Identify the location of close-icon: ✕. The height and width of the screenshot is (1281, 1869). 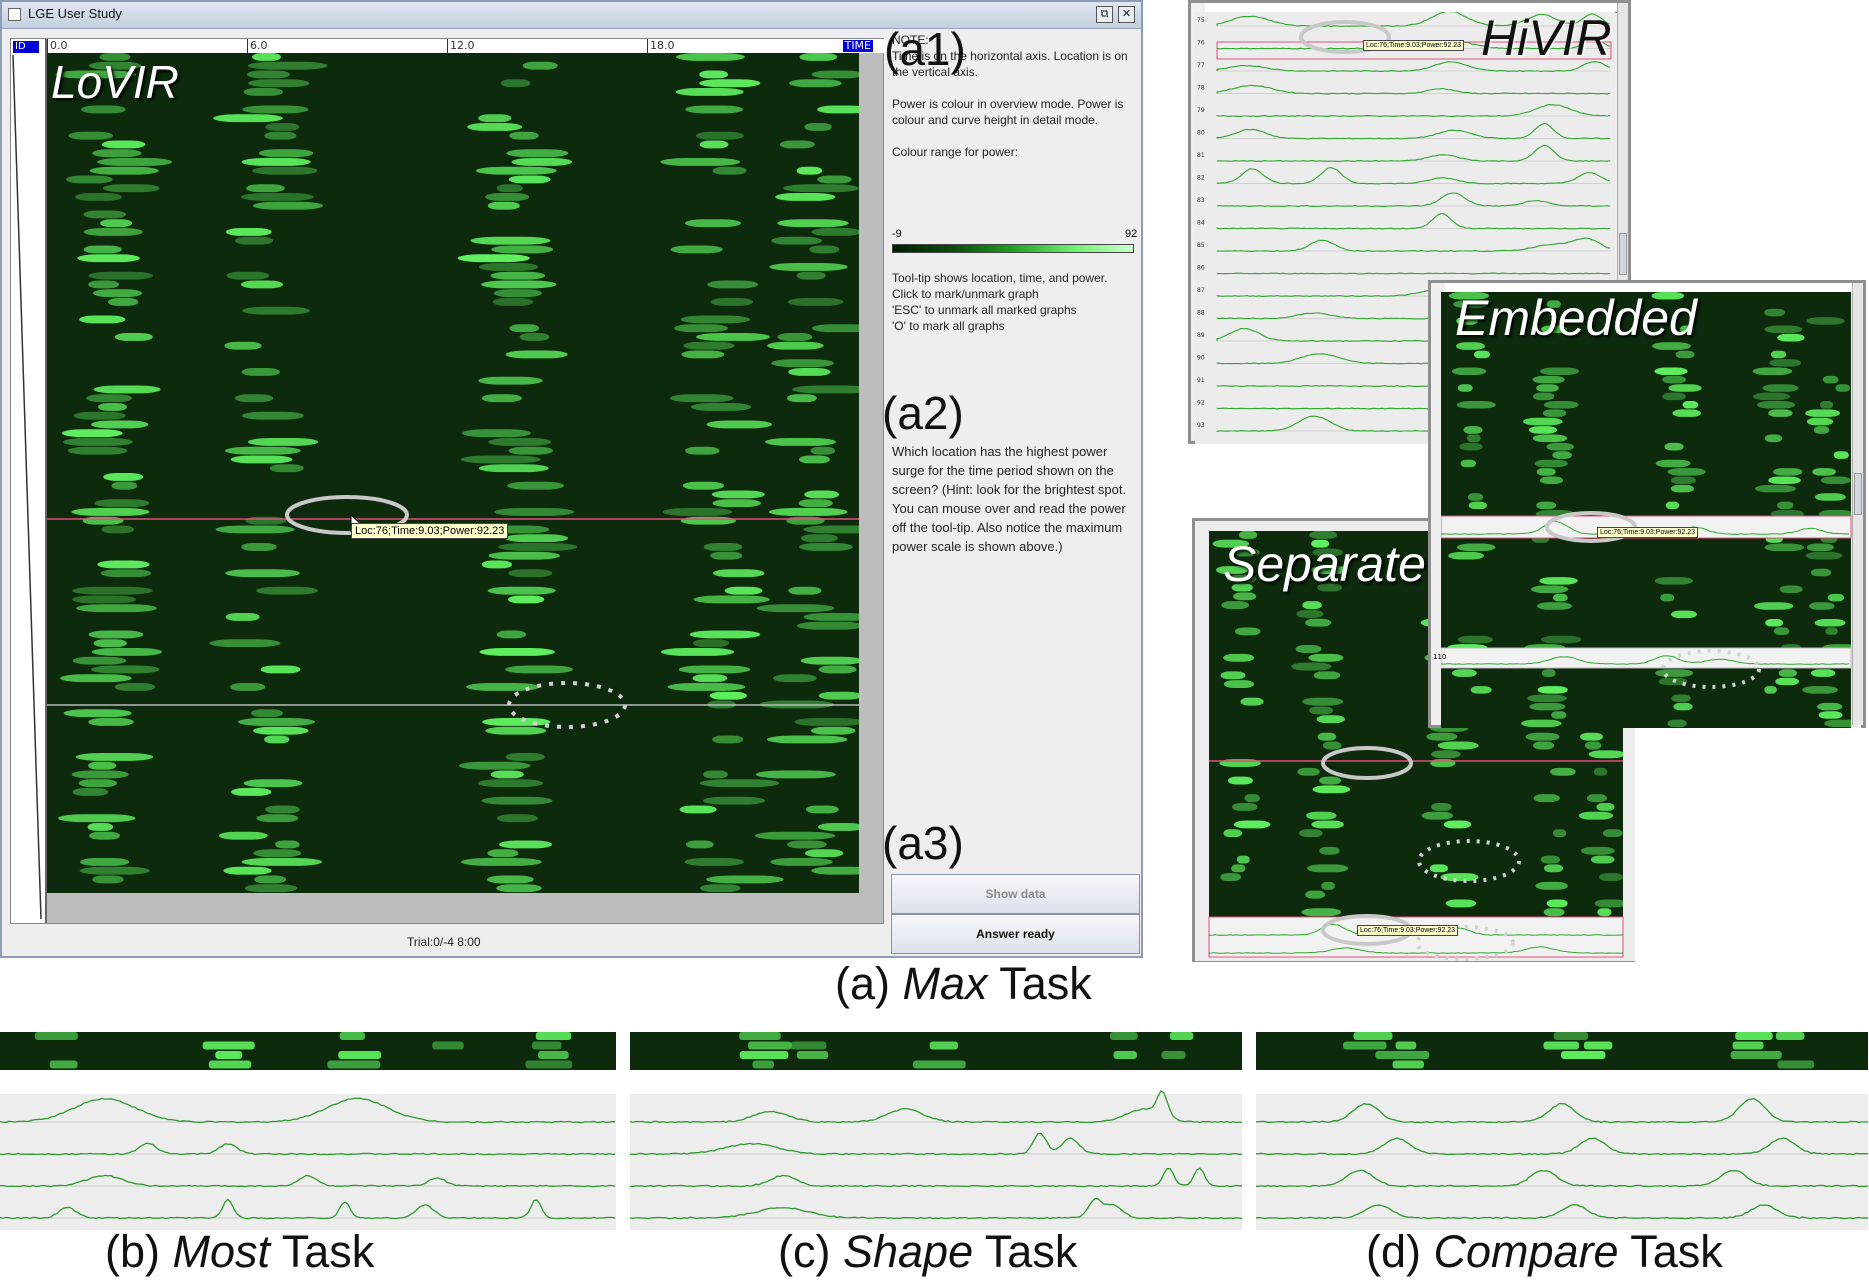
(1126, 14).